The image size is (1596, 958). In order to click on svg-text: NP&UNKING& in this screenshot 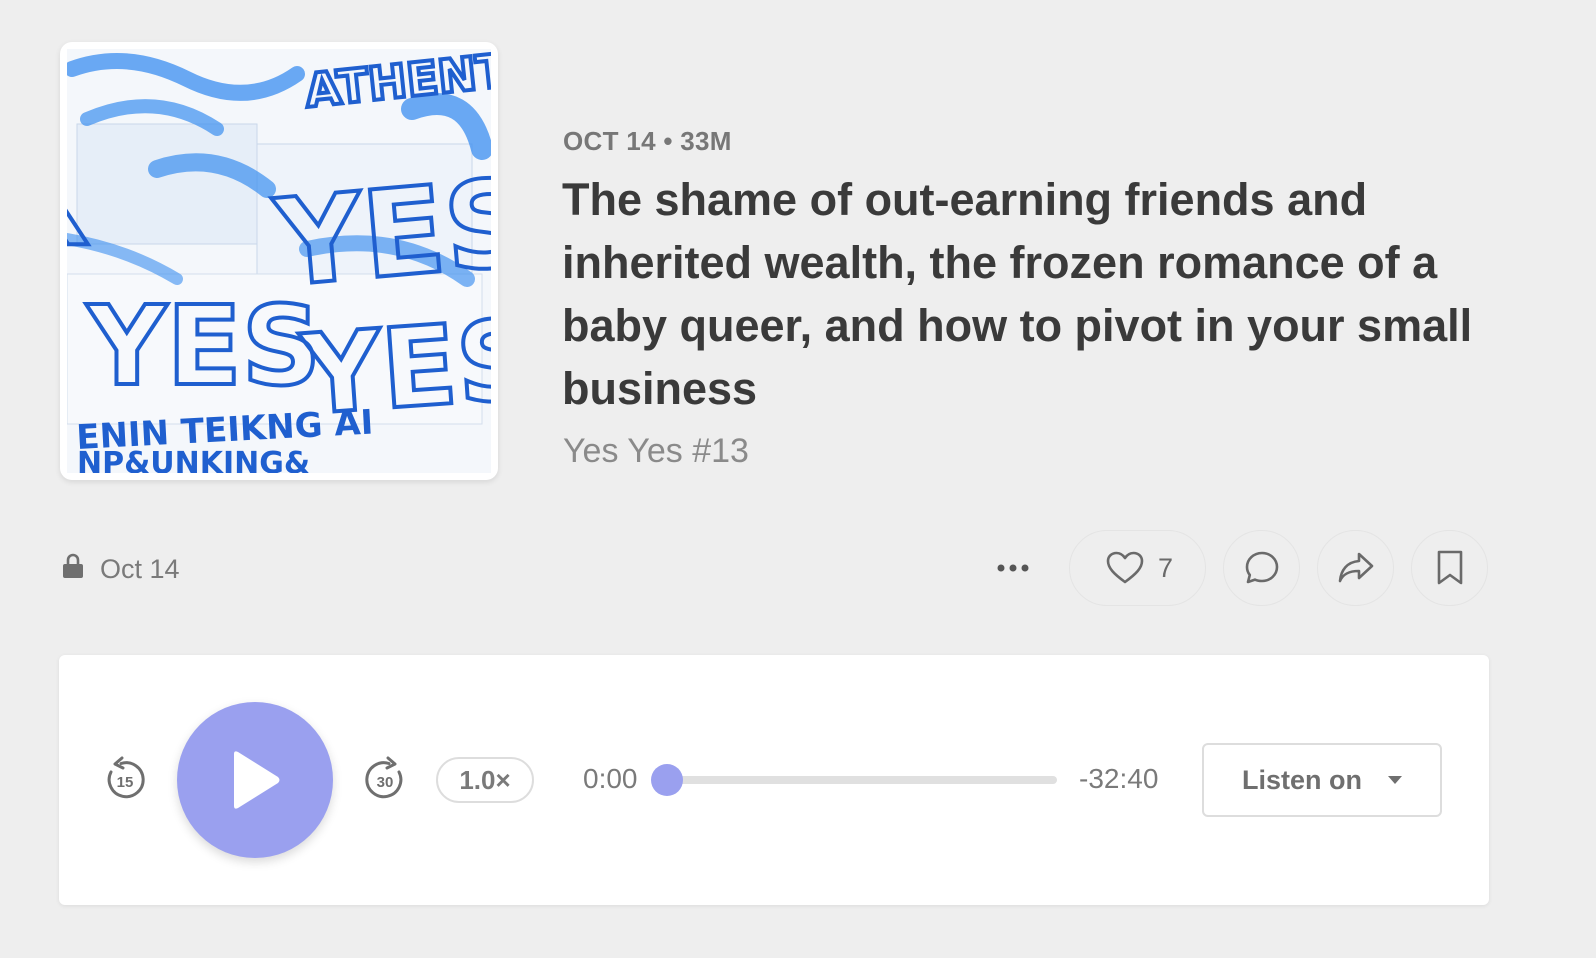, I will do `click(193, 459)`.